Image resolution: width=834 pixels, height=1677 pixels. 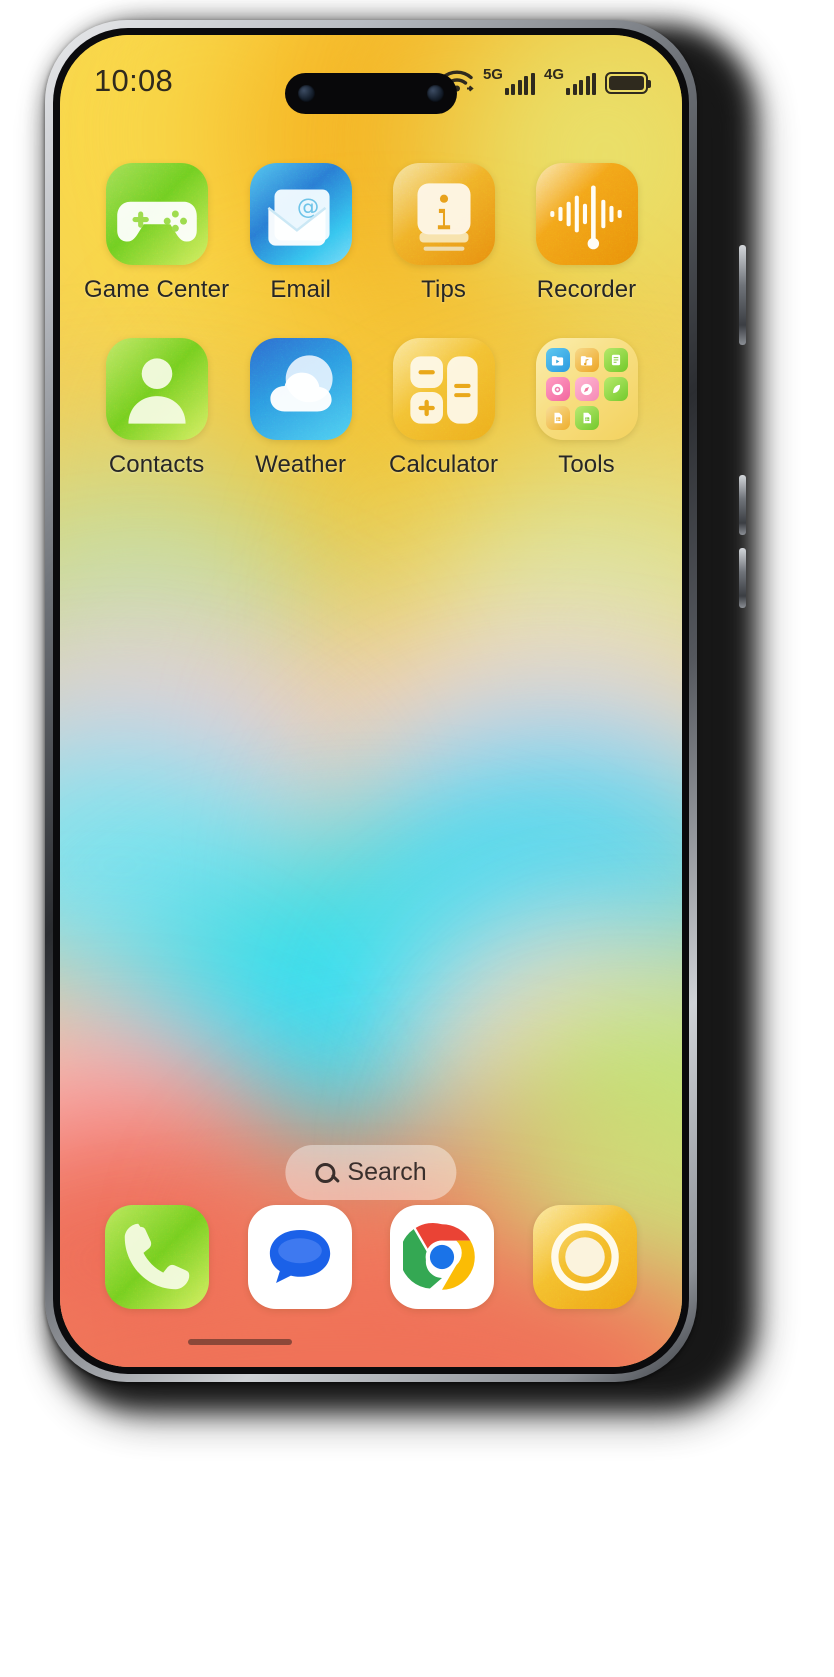 What do you see at coordinates (519, 84) in the screenshot?
I see `signal-bars-primary` at bounding box center [519, 84].